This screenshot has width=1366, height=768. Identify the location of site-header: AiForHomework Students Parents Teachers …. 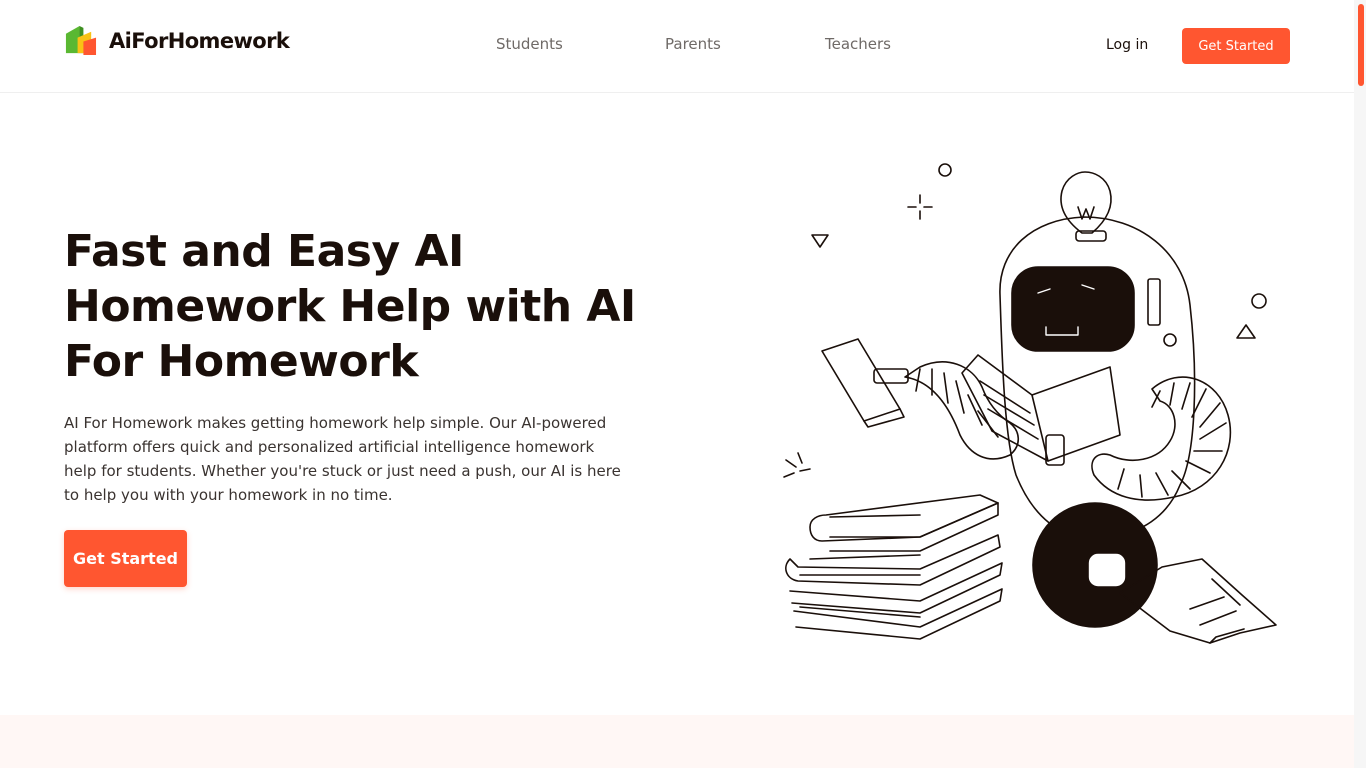
(677, 46).